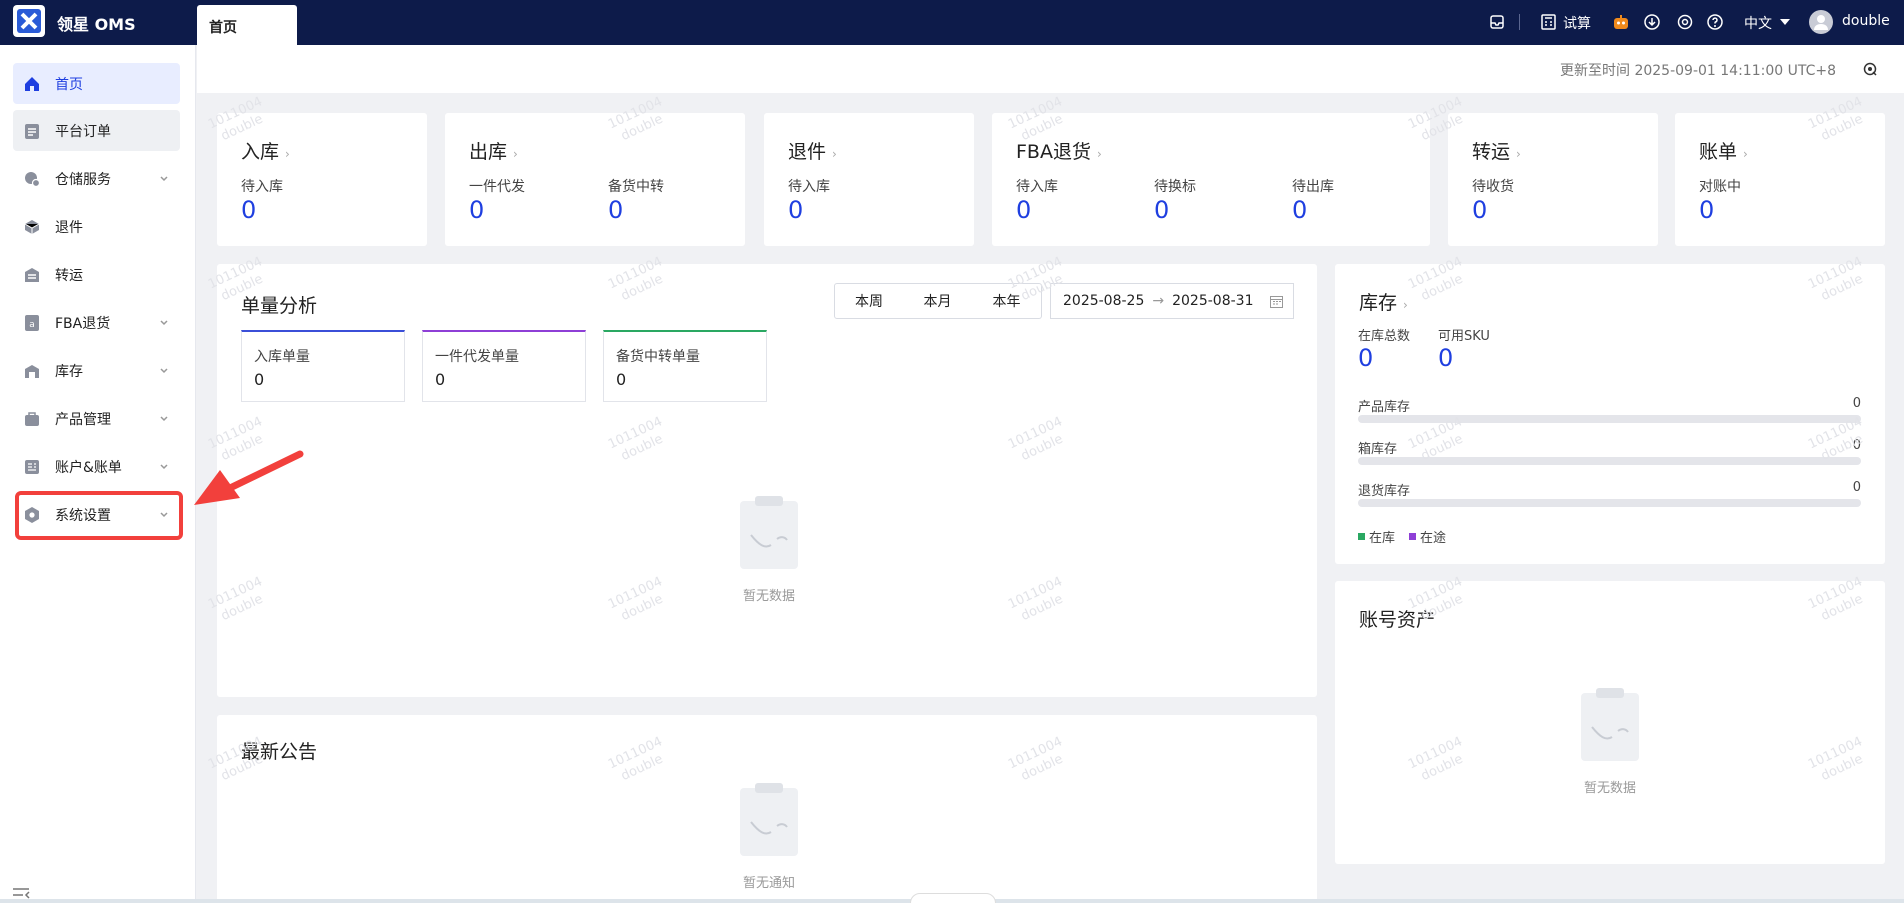 Image resolution: width=1904 pixels, height=903 pixels. What do you see at coordinates (96, 370) in the screenshot?
I see `sidebar-item-inventory: 库存` at bounding box center [96, 370].